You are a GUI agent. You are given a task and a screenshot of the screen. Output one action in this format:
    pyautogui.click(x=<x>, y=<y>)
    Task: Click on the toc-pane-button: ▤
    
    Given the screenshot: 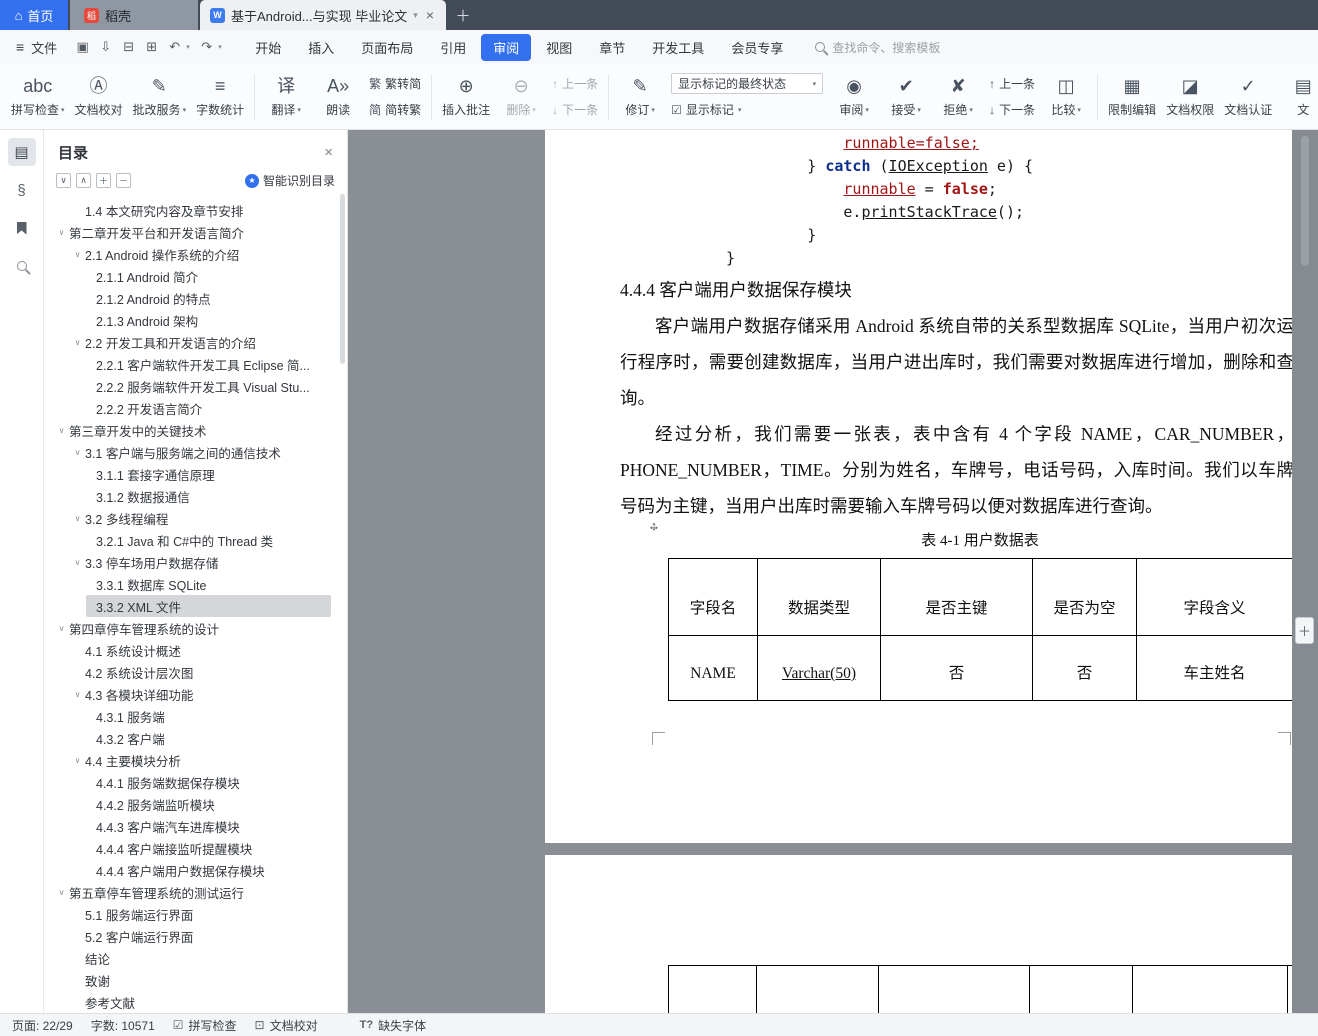 What is the action you would take?
    pyautogui.click(x=21, y=152)
    